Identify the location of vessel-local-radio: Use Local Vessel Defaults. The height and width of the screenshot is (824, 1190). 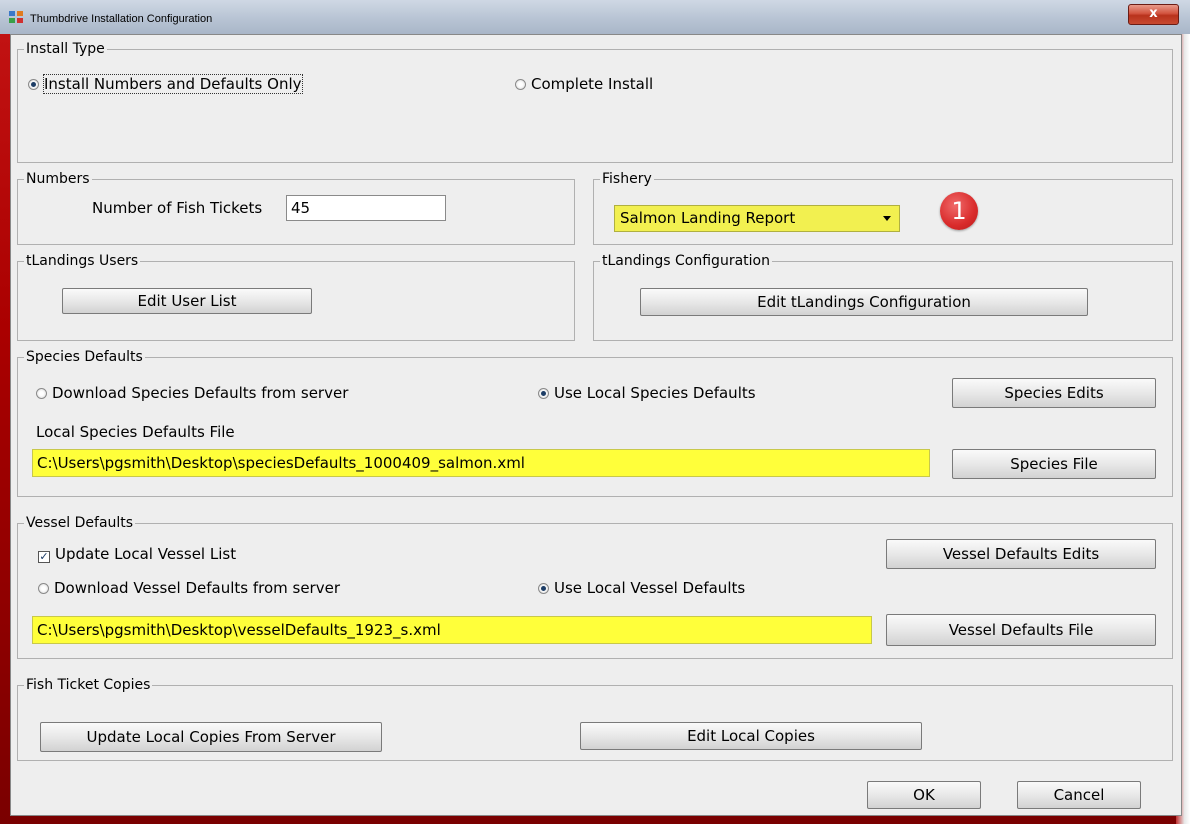
(641, 588).